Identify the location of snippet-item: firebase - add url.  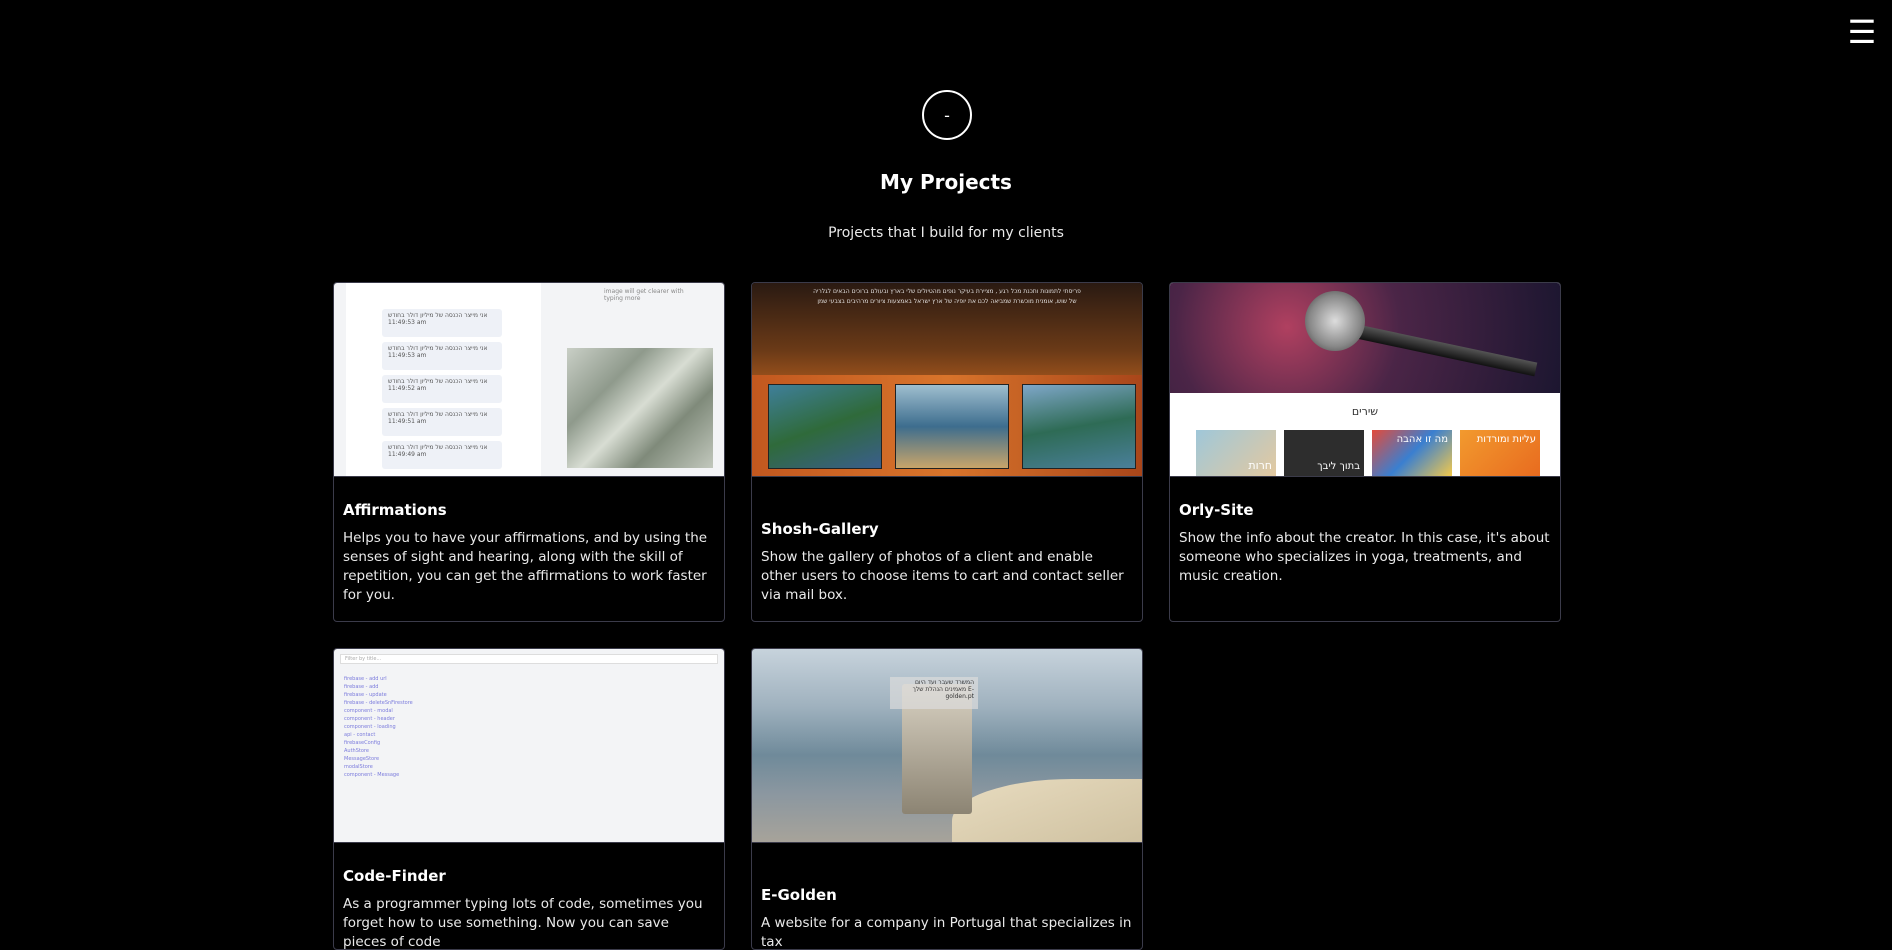
(365, 679).